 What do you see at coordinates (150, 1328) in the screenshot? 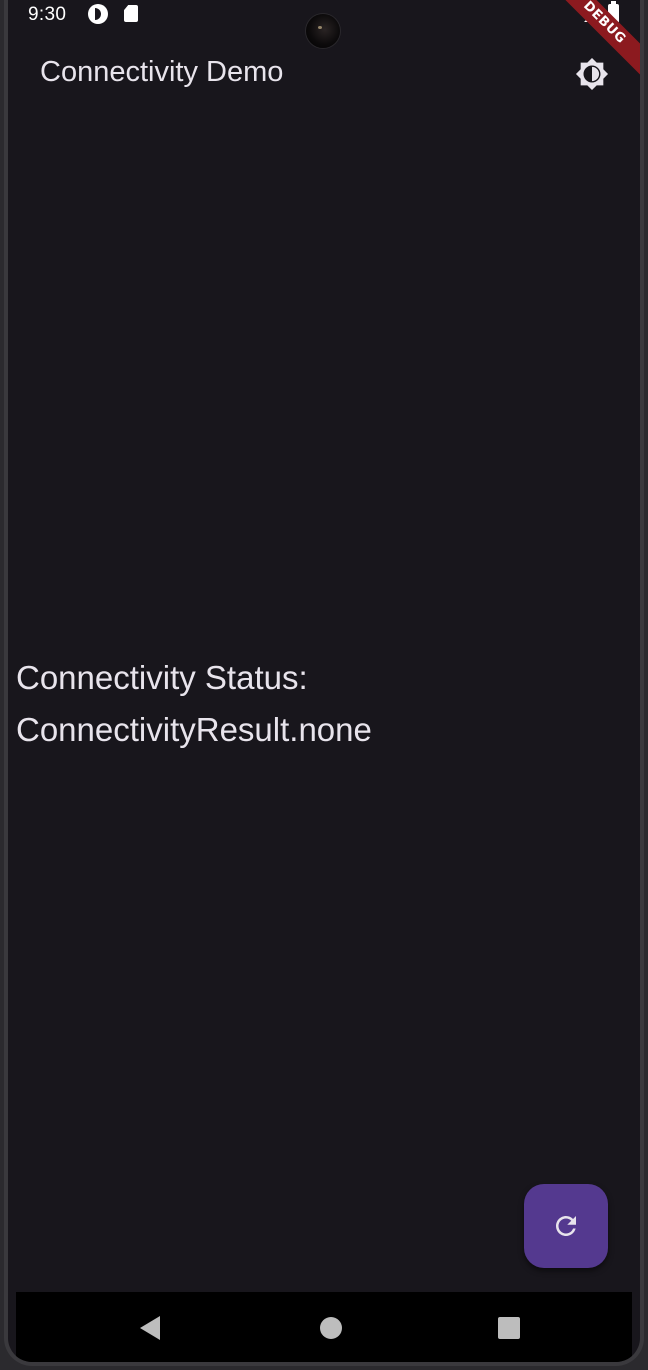
I see `back-icon` at bounding box center [150, 1328].